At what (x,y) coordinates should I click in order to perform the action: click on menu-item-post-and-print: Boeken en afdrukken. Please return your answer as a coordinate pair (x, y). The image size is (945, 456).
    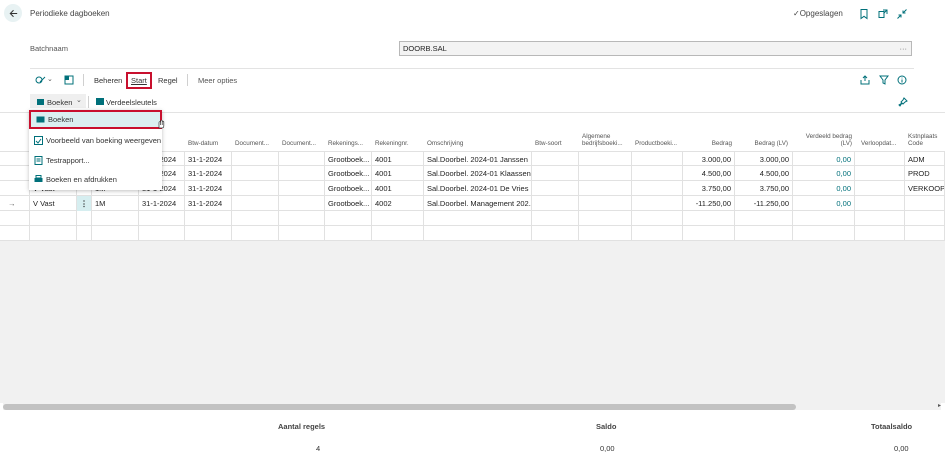
    Looking at the image, I should click on (95, 179).